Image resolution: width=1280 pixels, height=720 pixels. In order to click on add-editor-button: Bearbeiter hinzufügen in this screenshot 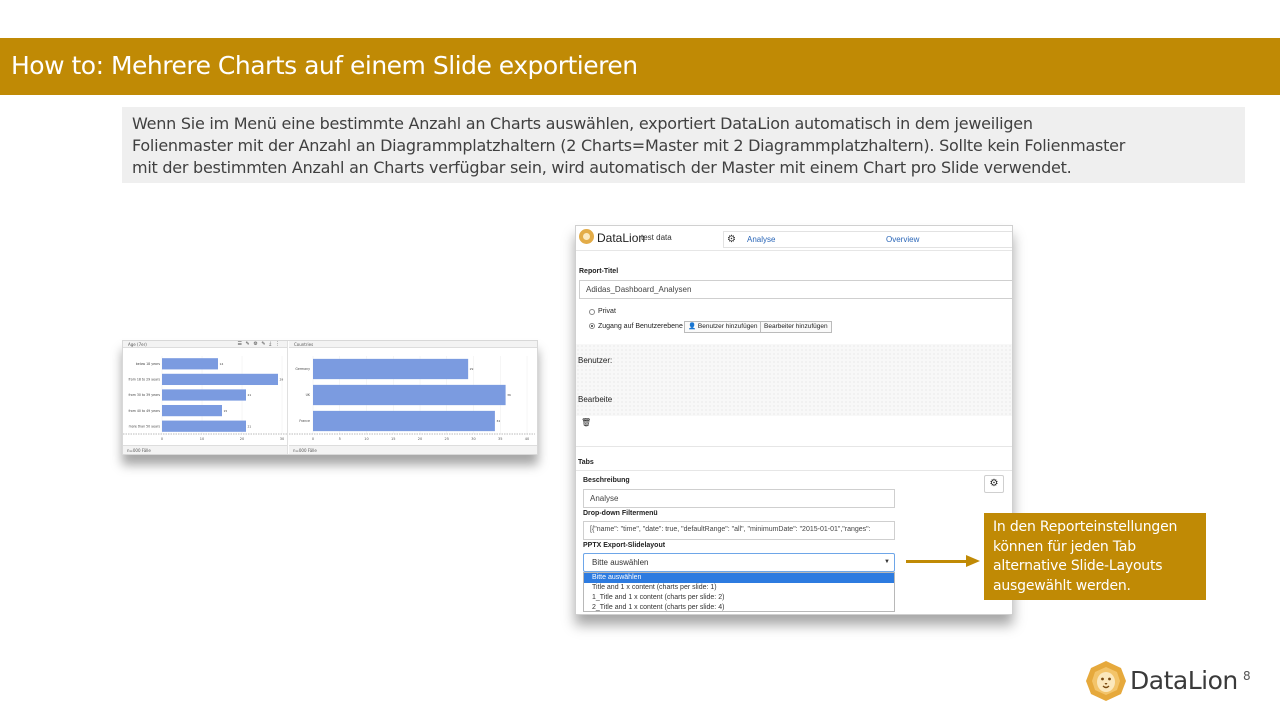, I will do `click(796, 327)`.